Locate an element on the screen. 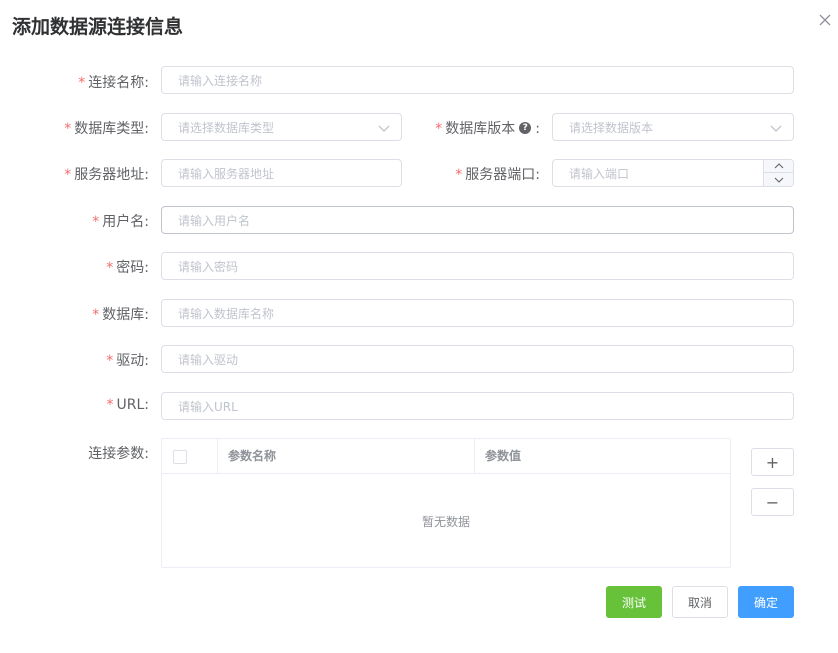 The height and width of the screenshot is (653, 838). driver-input is located at coordinates (473, 360).